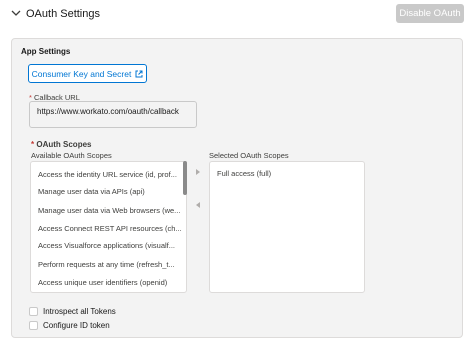  I want to click on selected-scopes-list: Full access (full), so click(287, 227).